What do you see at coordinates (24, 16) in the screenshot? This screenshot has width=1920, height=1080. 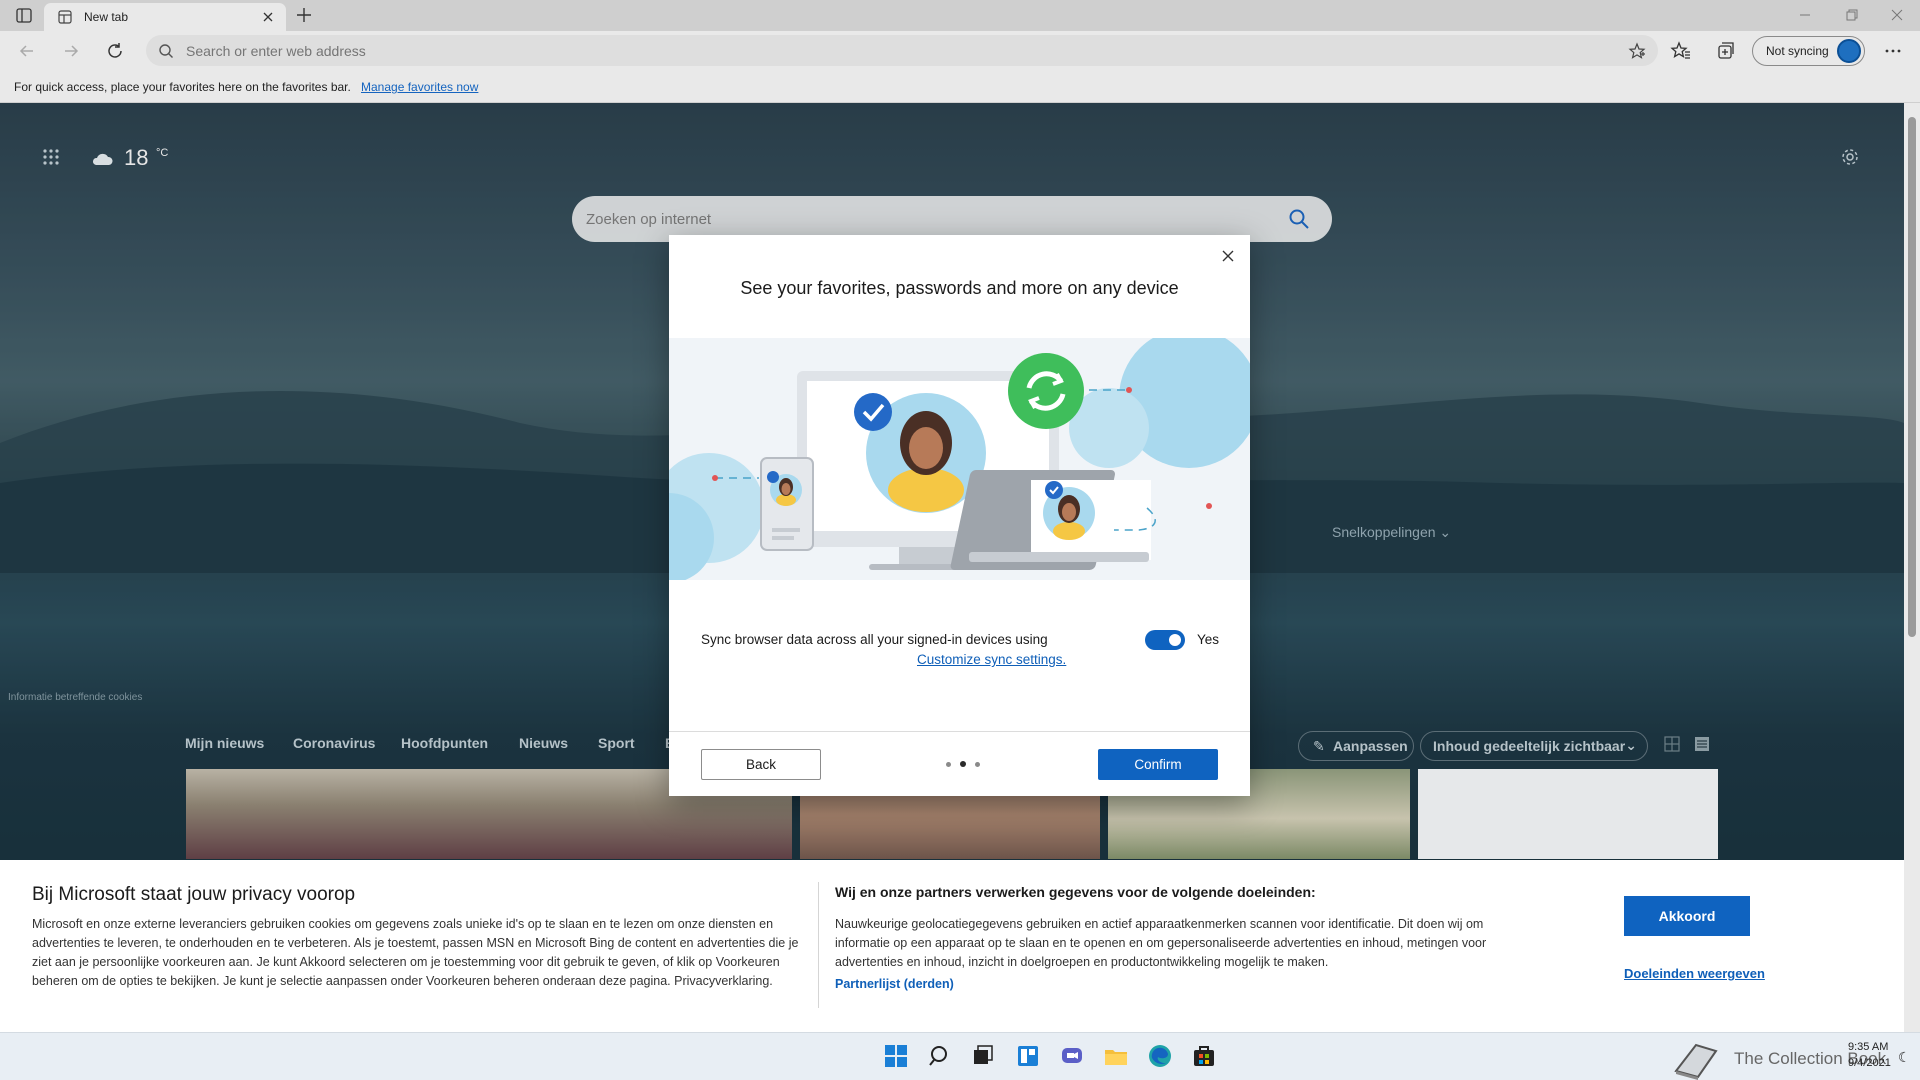 I see `tab-actions-icon` at bounding box center [24, 16].